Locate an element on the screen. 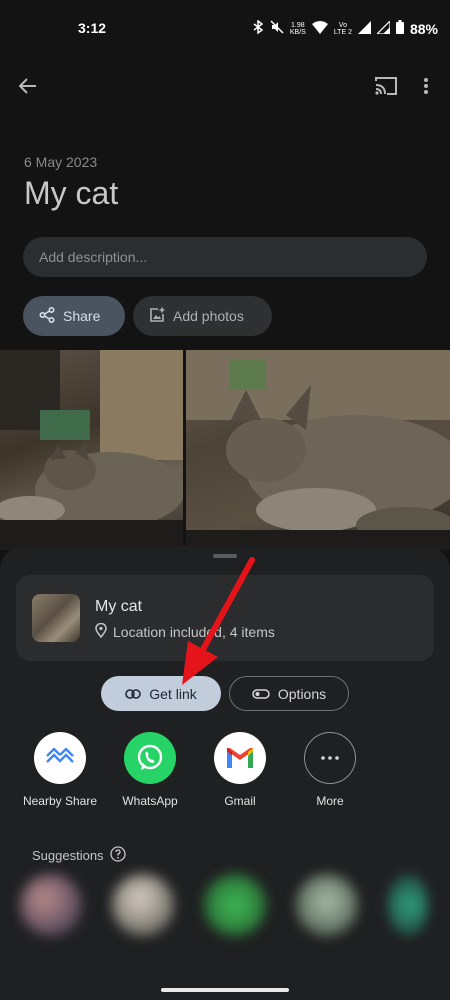 This screenshot has height=1000, width=450. help-icon is located at coordinates (117, 855).